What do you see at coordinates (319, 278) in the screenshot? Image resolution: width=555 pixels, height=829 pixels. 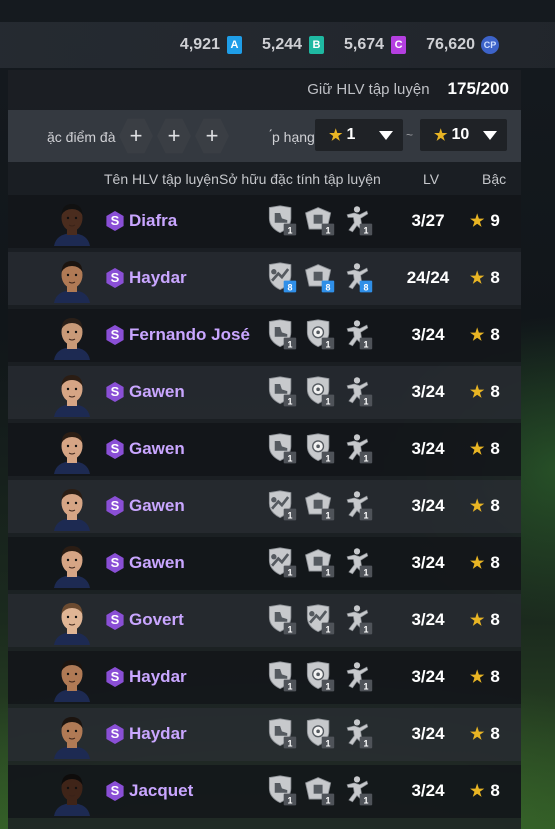 I see `jersey-box-icon: 8` at bounding box center [319, 278].